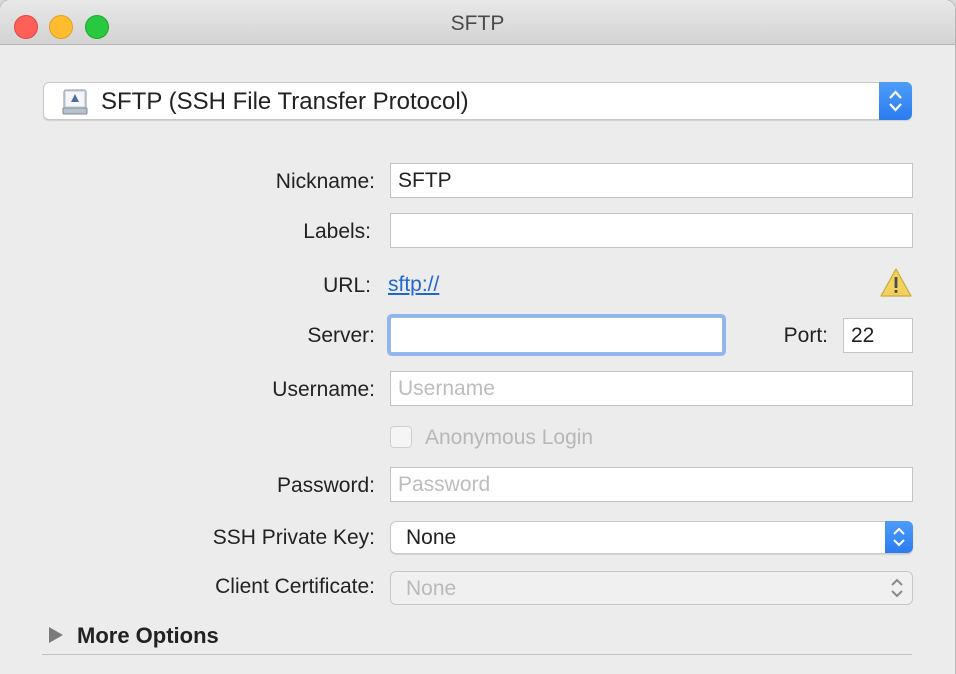 The height and width of the screenshot is (674, 956). What do you see at coordinates (509, 437) in the screenshot?
I see `anonymous-login-label: Anonymous Login` at bounding box center [509, 437].